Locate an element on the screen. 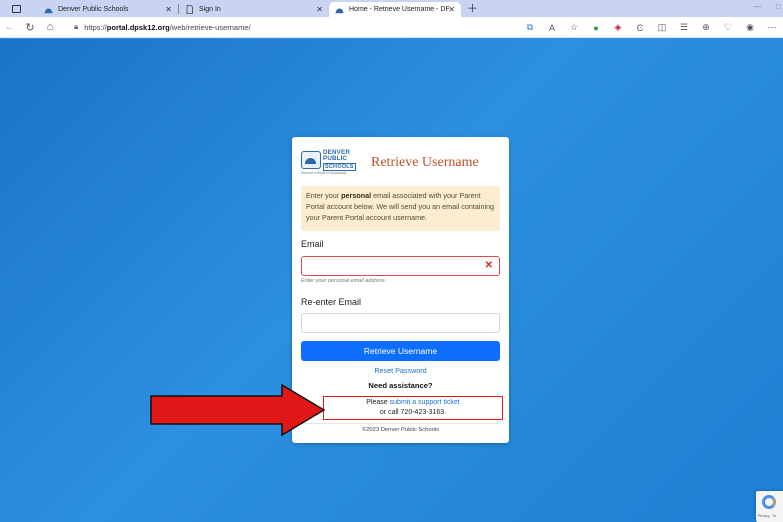 This screenshot has height=522, width=783. reenter-email-label: Re-enter Email is located at coordinates (331, 302).